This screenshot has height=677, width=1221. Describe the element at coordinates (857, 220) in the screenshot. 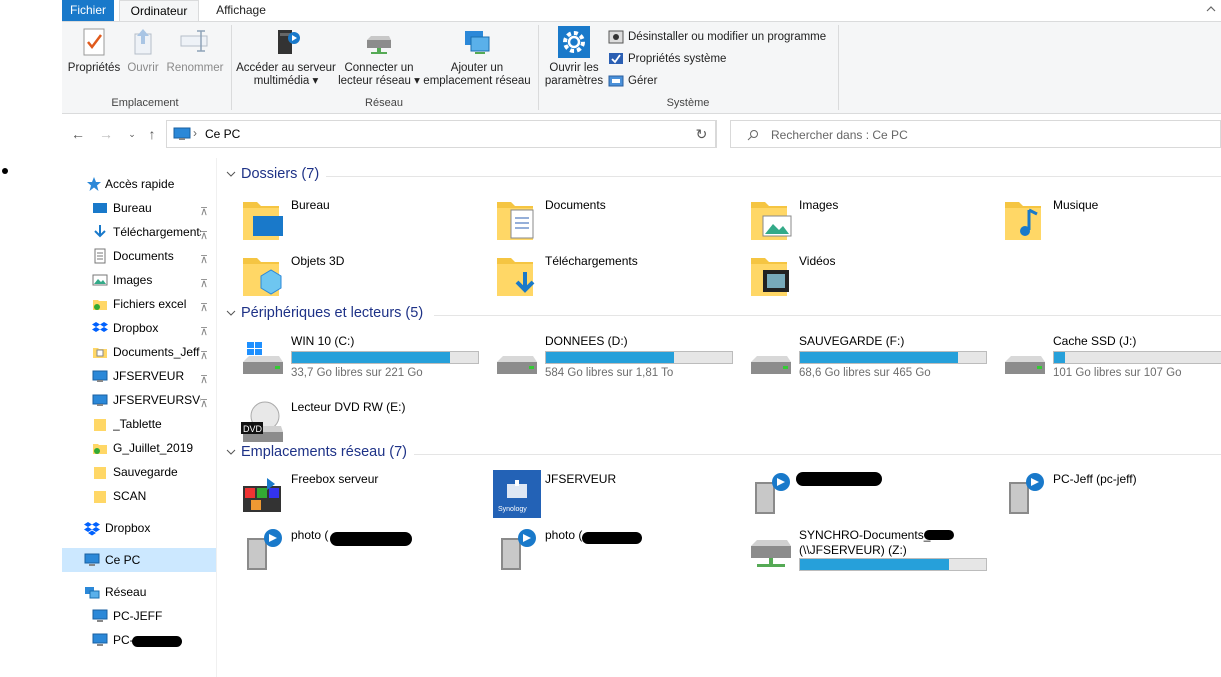

I see `folder-images: Images` at that location.